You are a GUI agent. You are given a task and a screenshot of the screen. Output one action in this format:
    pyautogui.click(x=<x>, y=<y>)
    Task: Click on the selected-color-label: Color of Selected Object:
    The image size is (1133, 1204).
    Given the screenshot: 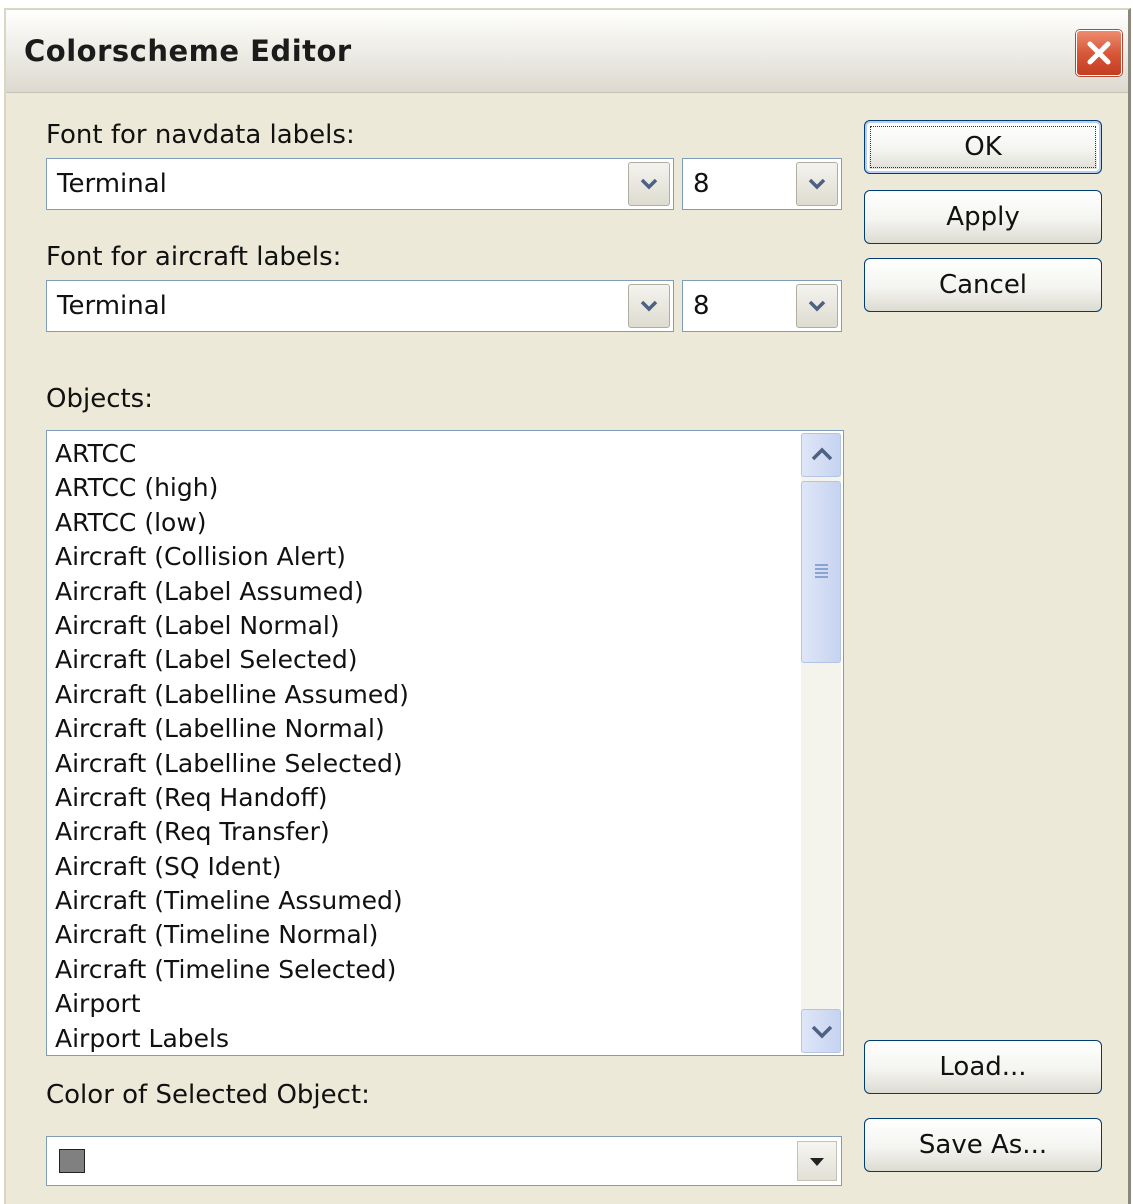 What is the action you would take?
    pyautogui.click(x=208, y=1095)
    